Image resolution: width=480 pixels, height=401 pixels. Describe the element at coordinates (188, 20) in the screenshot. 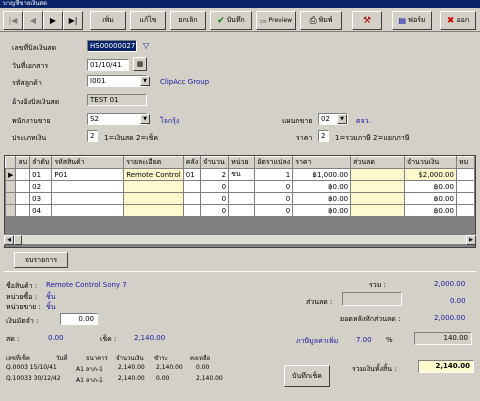

I see `cancel-button: ยกเลิก` at that location.